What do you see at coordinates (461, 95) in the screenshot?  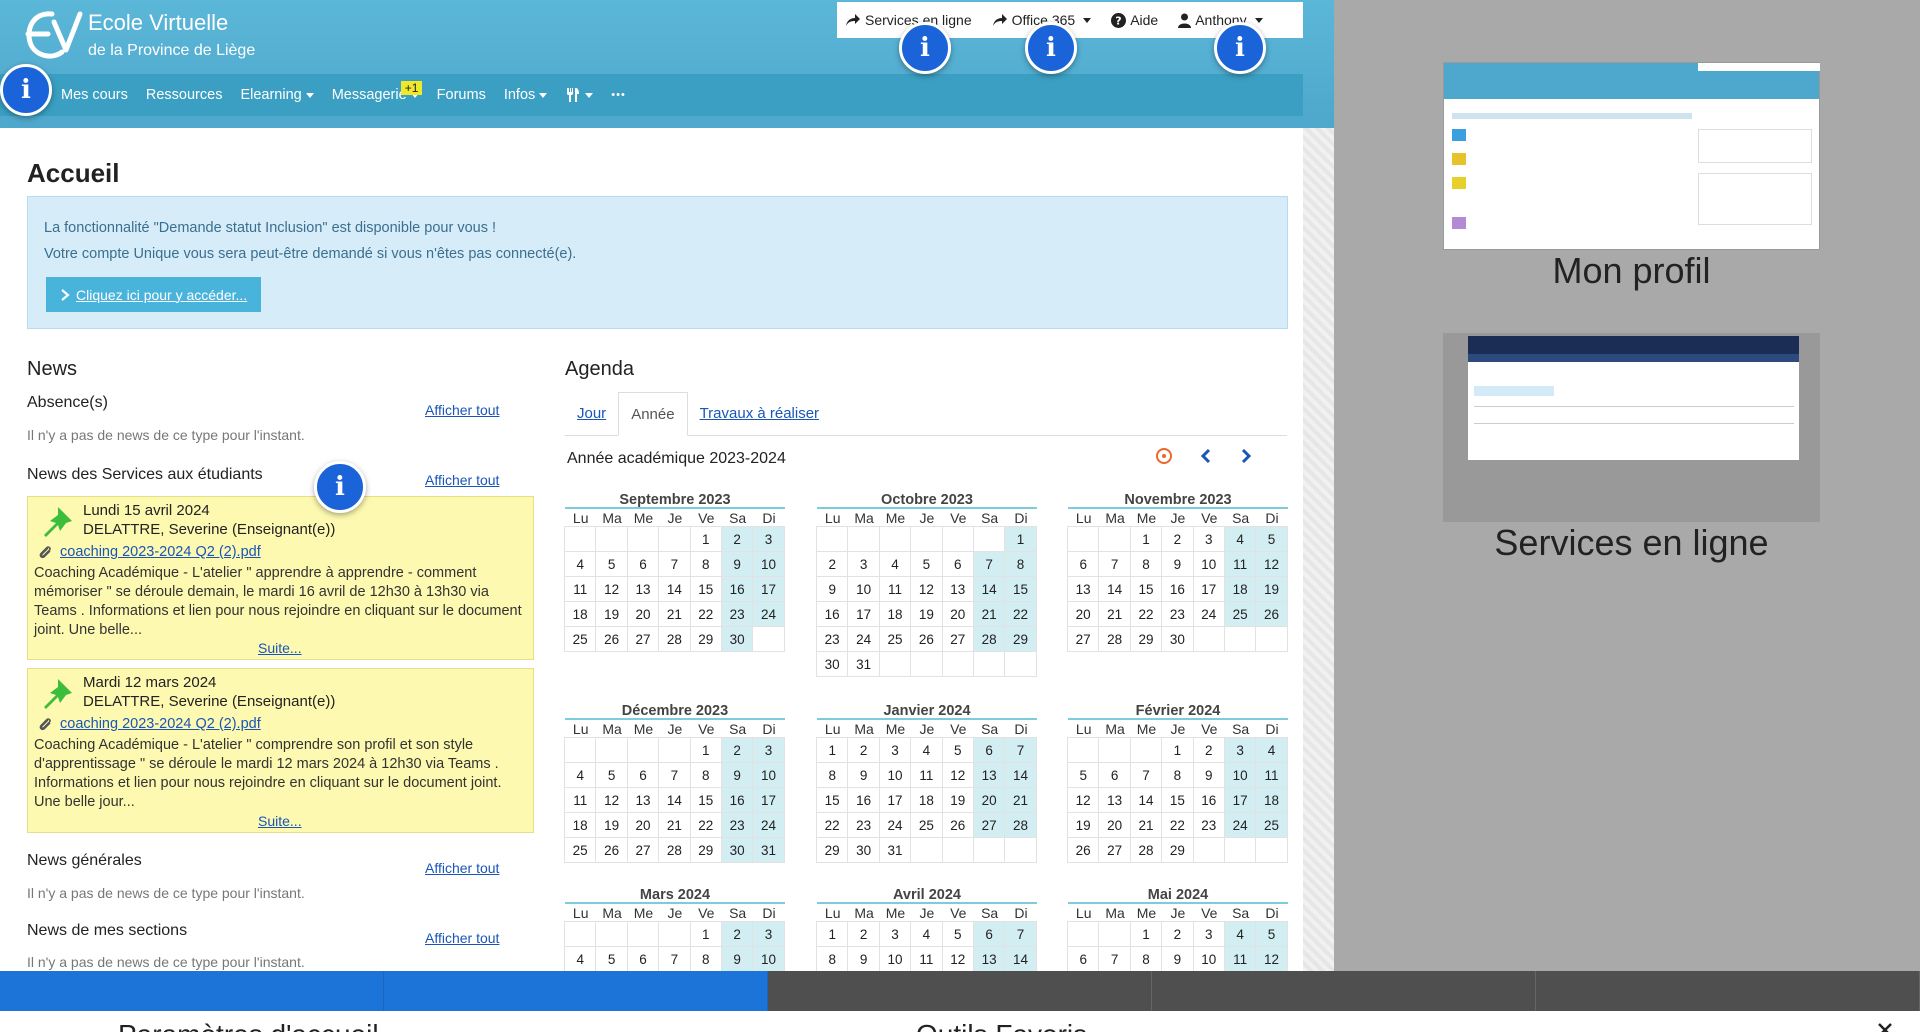 I see `nav-forums: Forums` at bounding box center [461, 95].